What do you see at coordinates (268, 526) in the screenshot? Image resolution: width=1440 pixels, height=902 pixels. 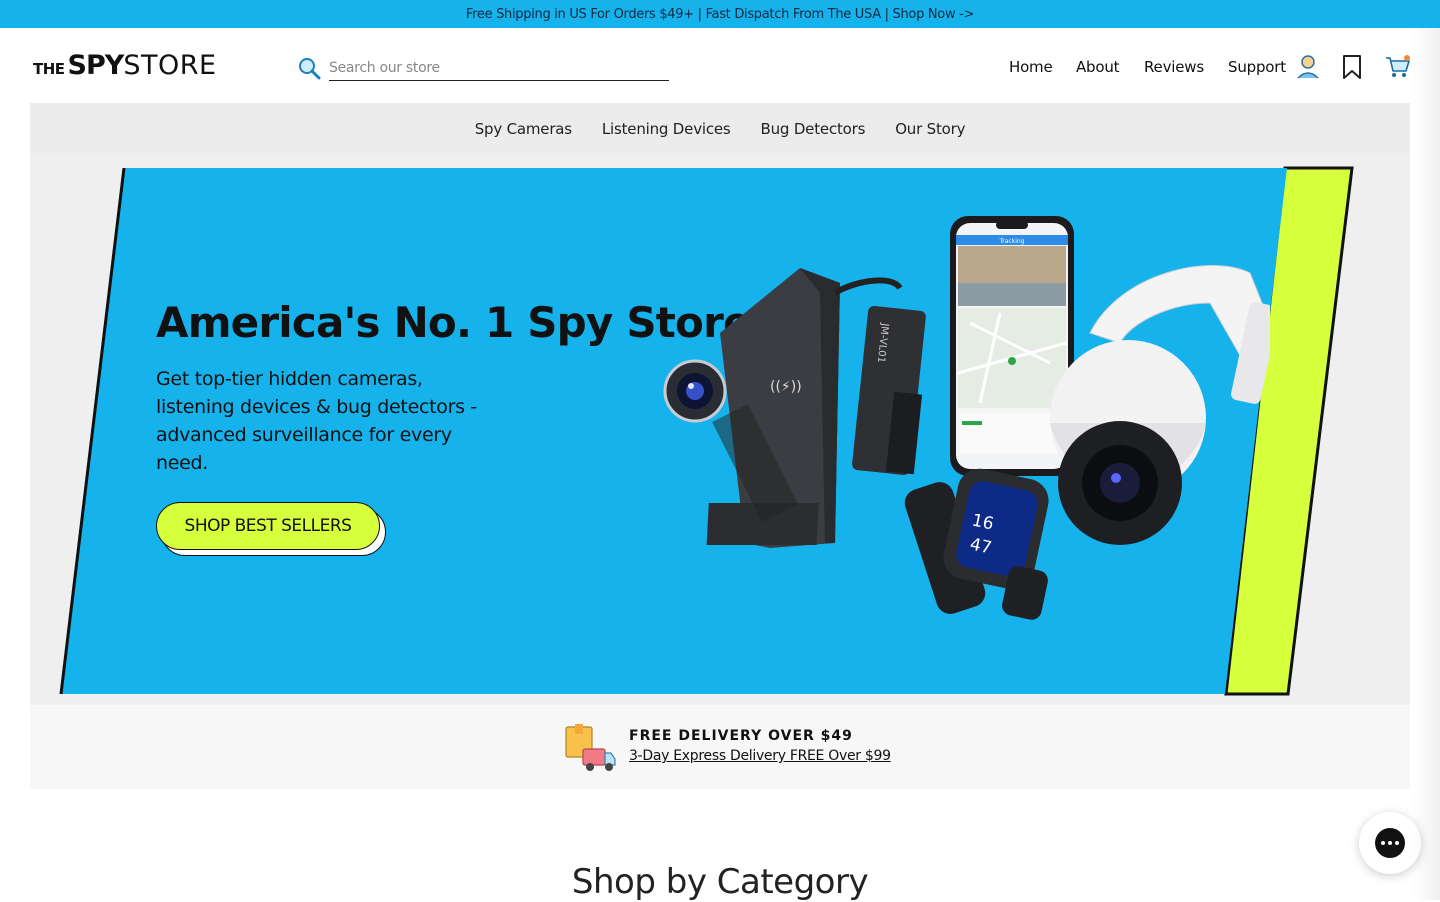 I see `shop-best-sellers-button: SHOP BEST SELLERS` at bounding box center [268, 526].